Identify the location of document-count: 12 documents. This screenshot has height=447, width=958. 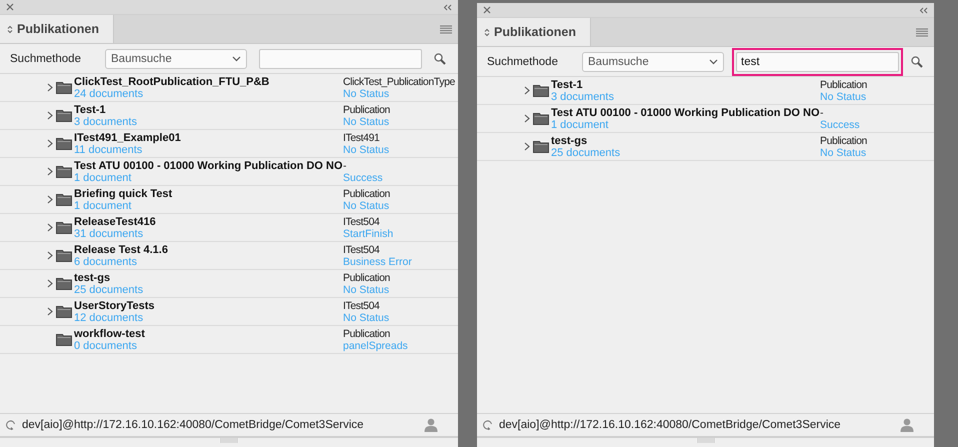
(109, 318).